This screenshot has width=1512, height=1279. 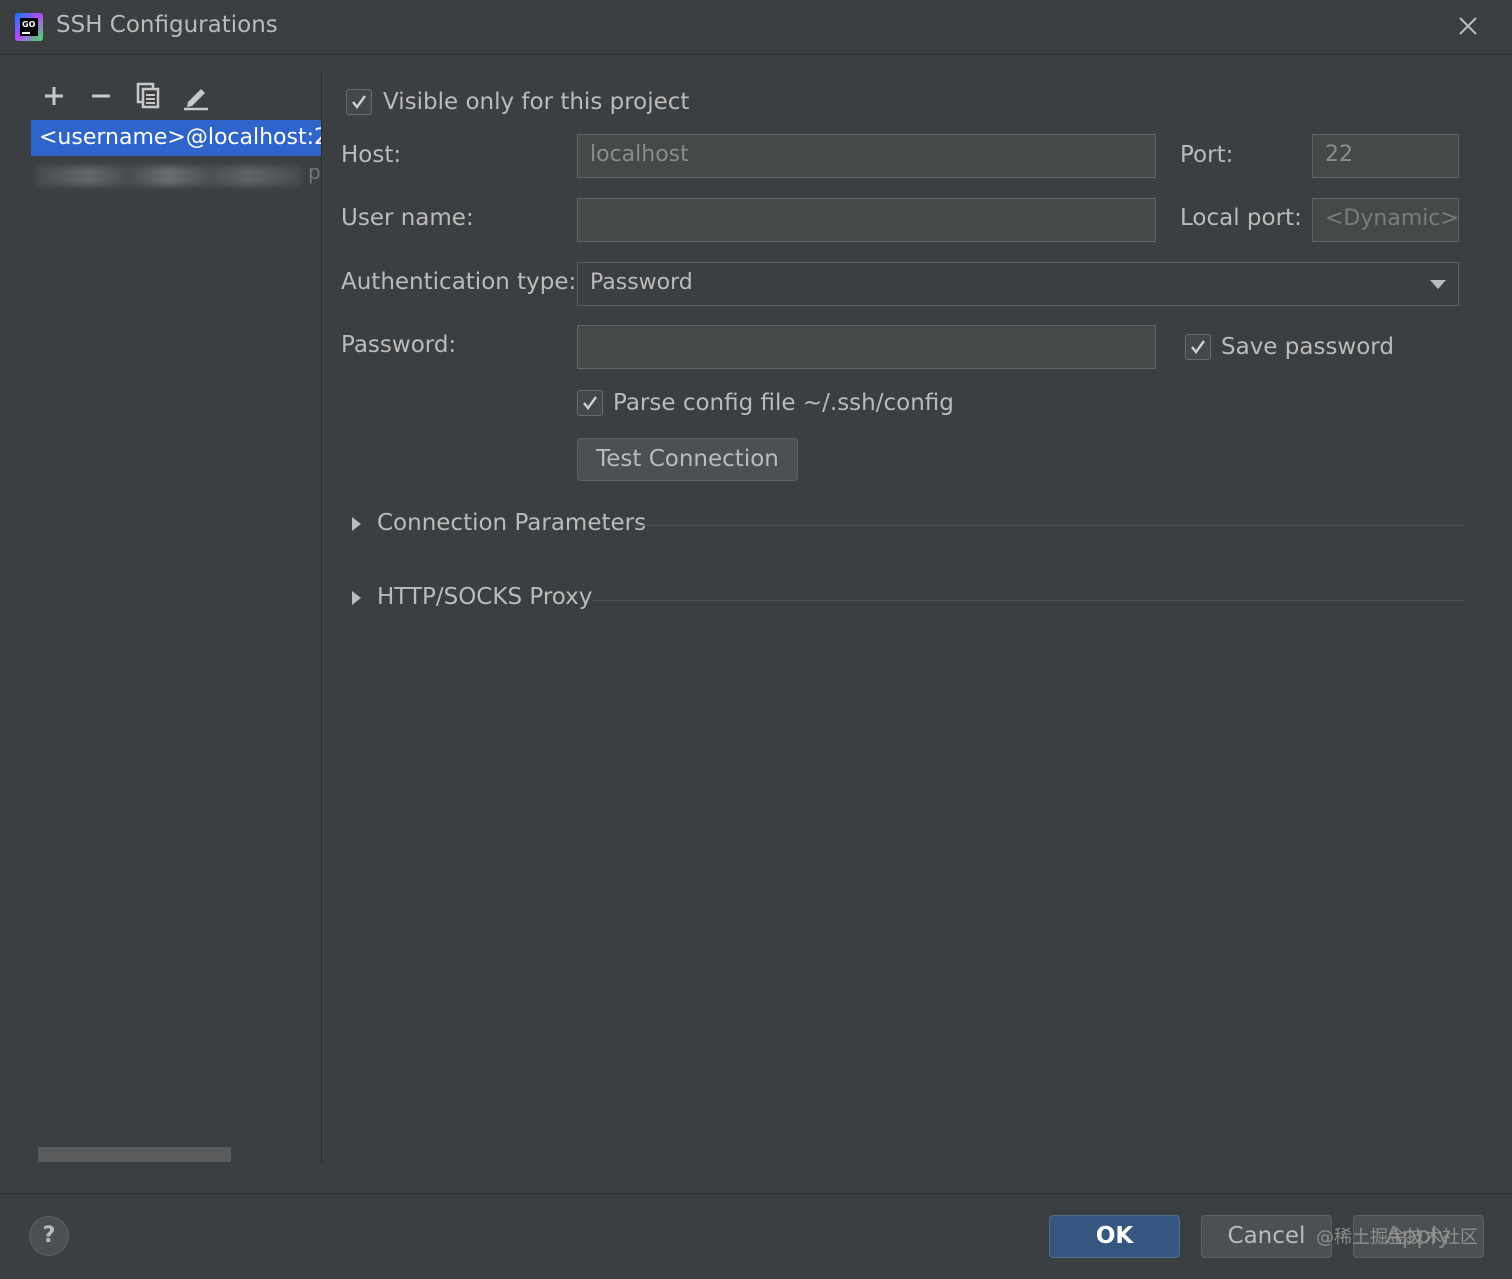 What do you see at coordinates (1207, 155) in the screenshot?
I see `port-label: Port:` at bounding box center [1207, 155].